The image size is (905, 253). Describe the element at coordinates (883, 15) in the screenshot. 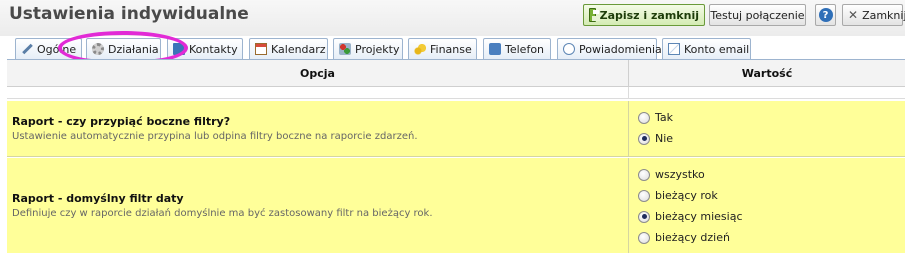

I see `close-label: Zamknij` at that location.